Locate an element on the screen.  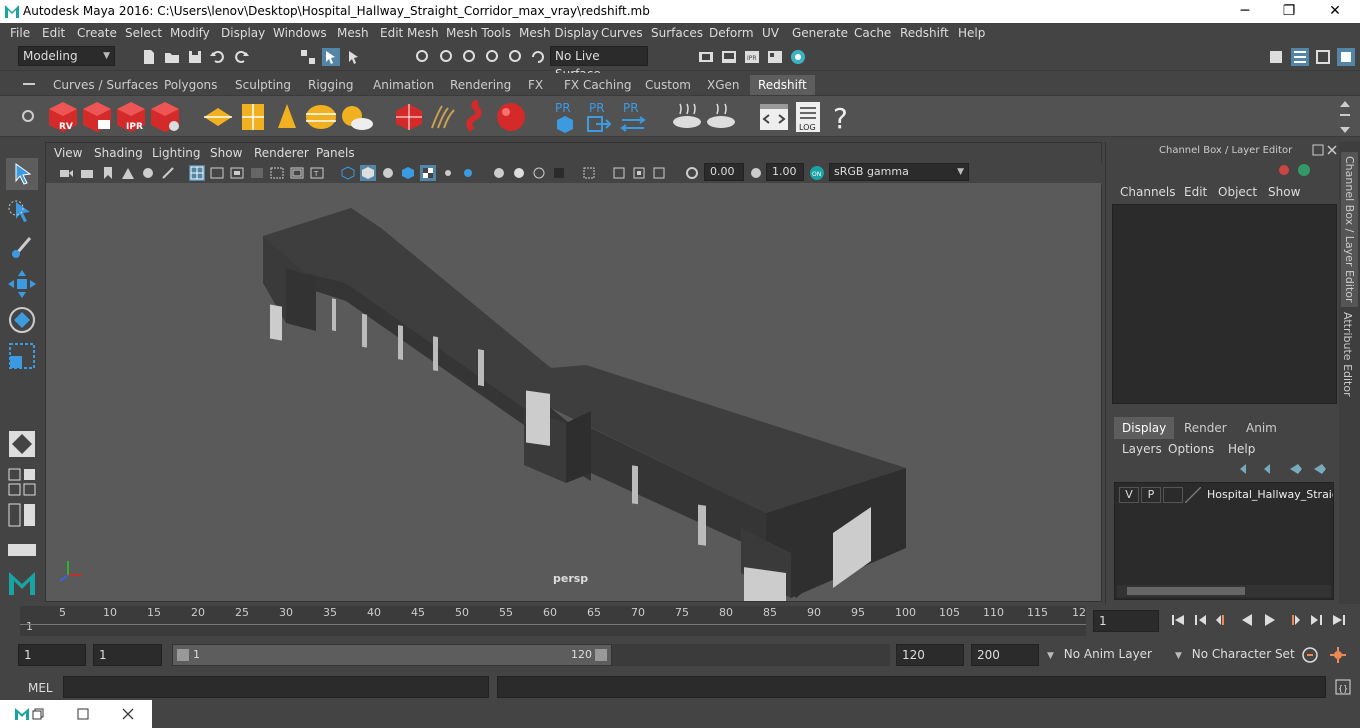
channel-box-menu-channels: Channels is located at coordinates (1148, 192).